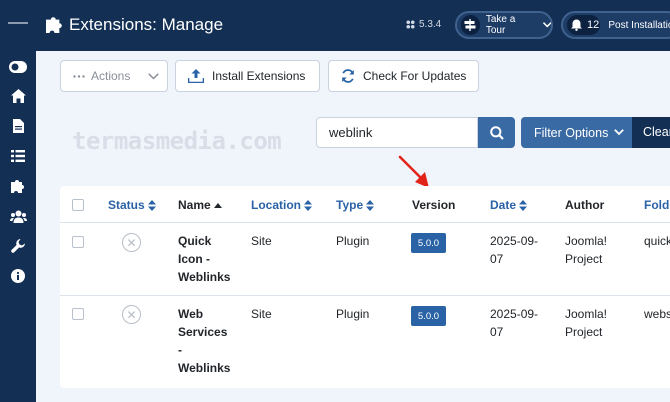 The height and width of the screenshot is (402, 670). Describe the element at coordinates (78, 205) in the screenshot. I see `select-all-checkbox` at that location.